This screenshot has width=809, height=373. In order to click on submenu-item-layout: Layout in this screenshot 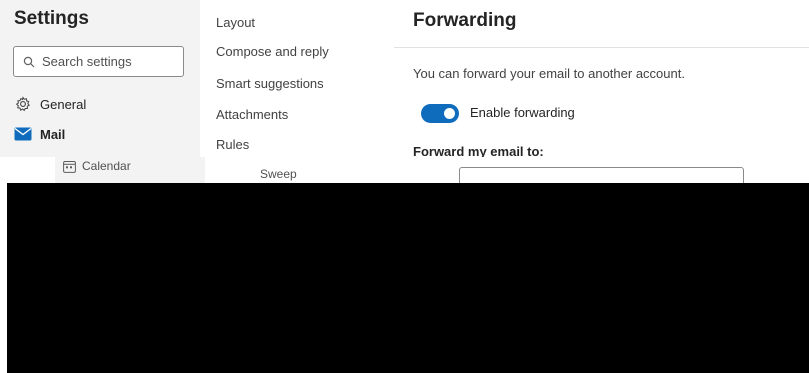, I will do `click(235, 22)`.